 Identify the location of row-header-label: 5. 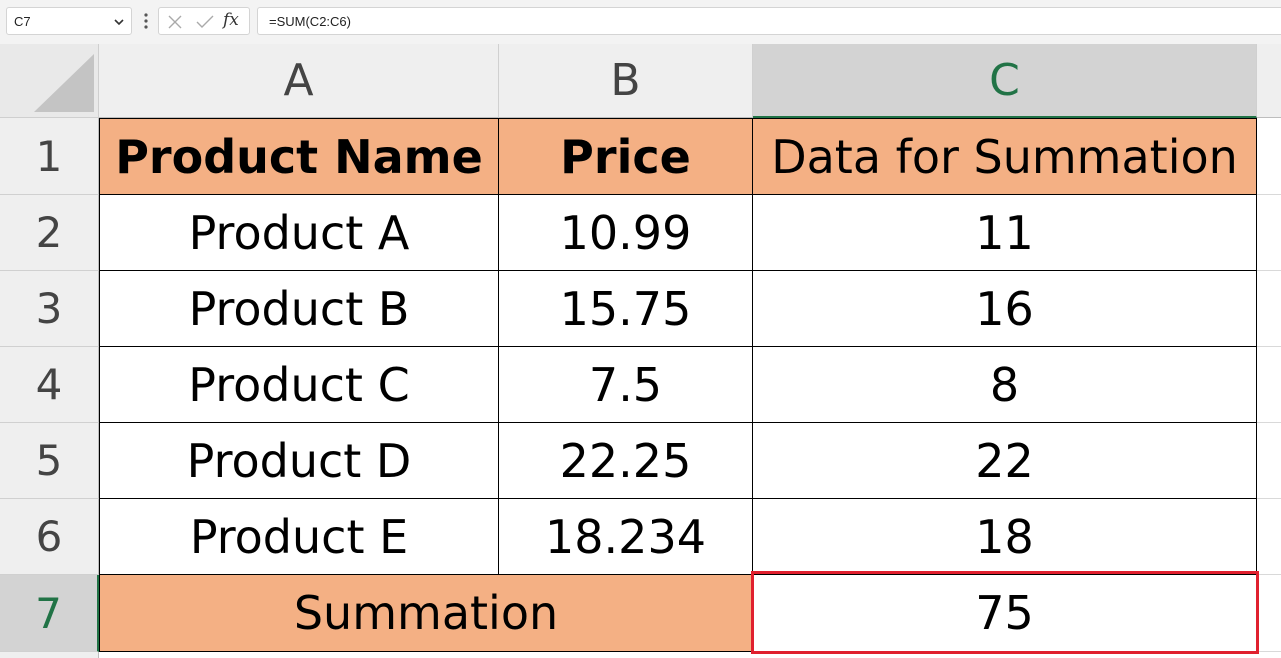
(49, 460).